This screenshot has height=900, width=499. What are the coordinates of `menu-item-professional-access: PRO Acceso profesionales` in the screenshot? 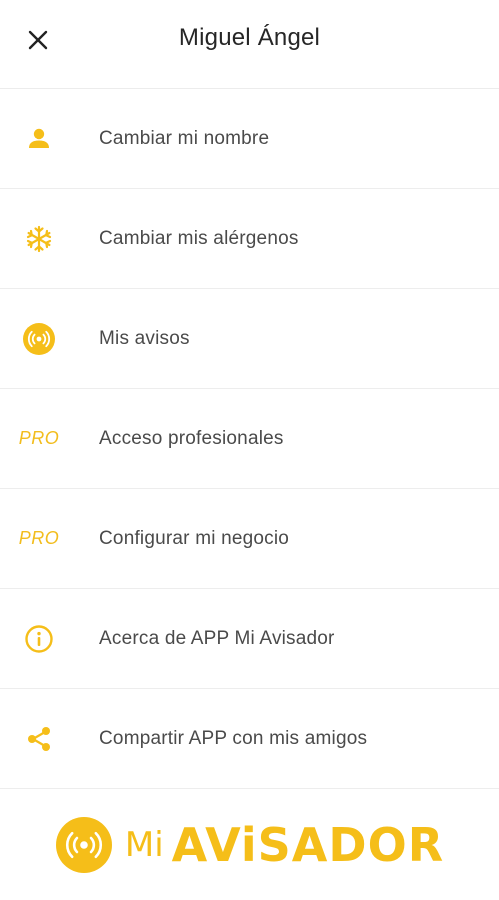 It's located at (249, 439).